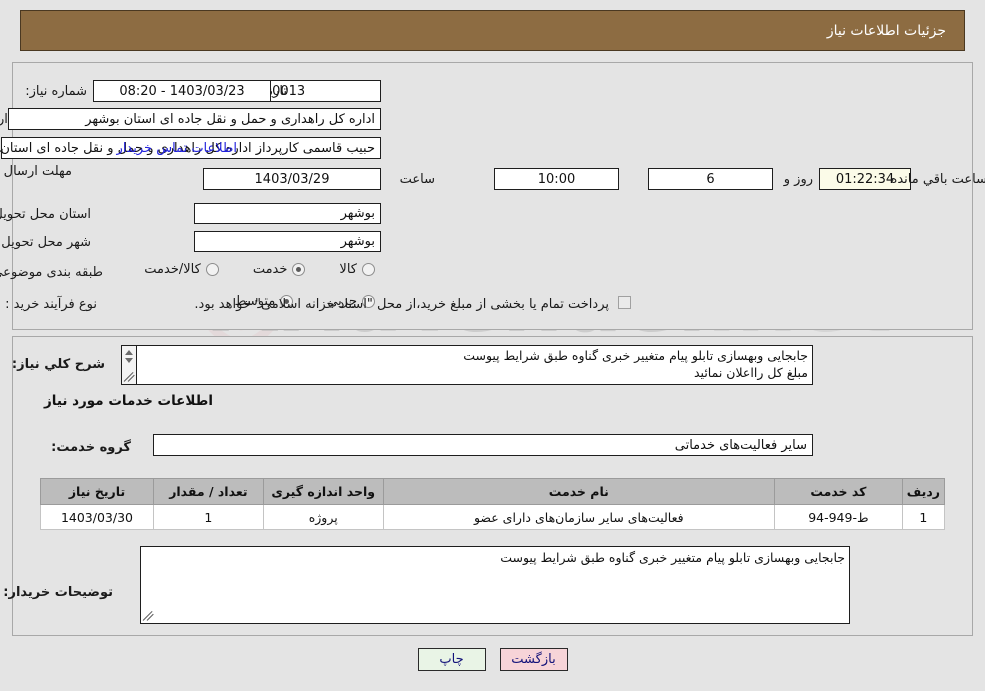  I want to click on services-section-title: اطلاعات خدمات مورد نیاز, so click(128, 401).